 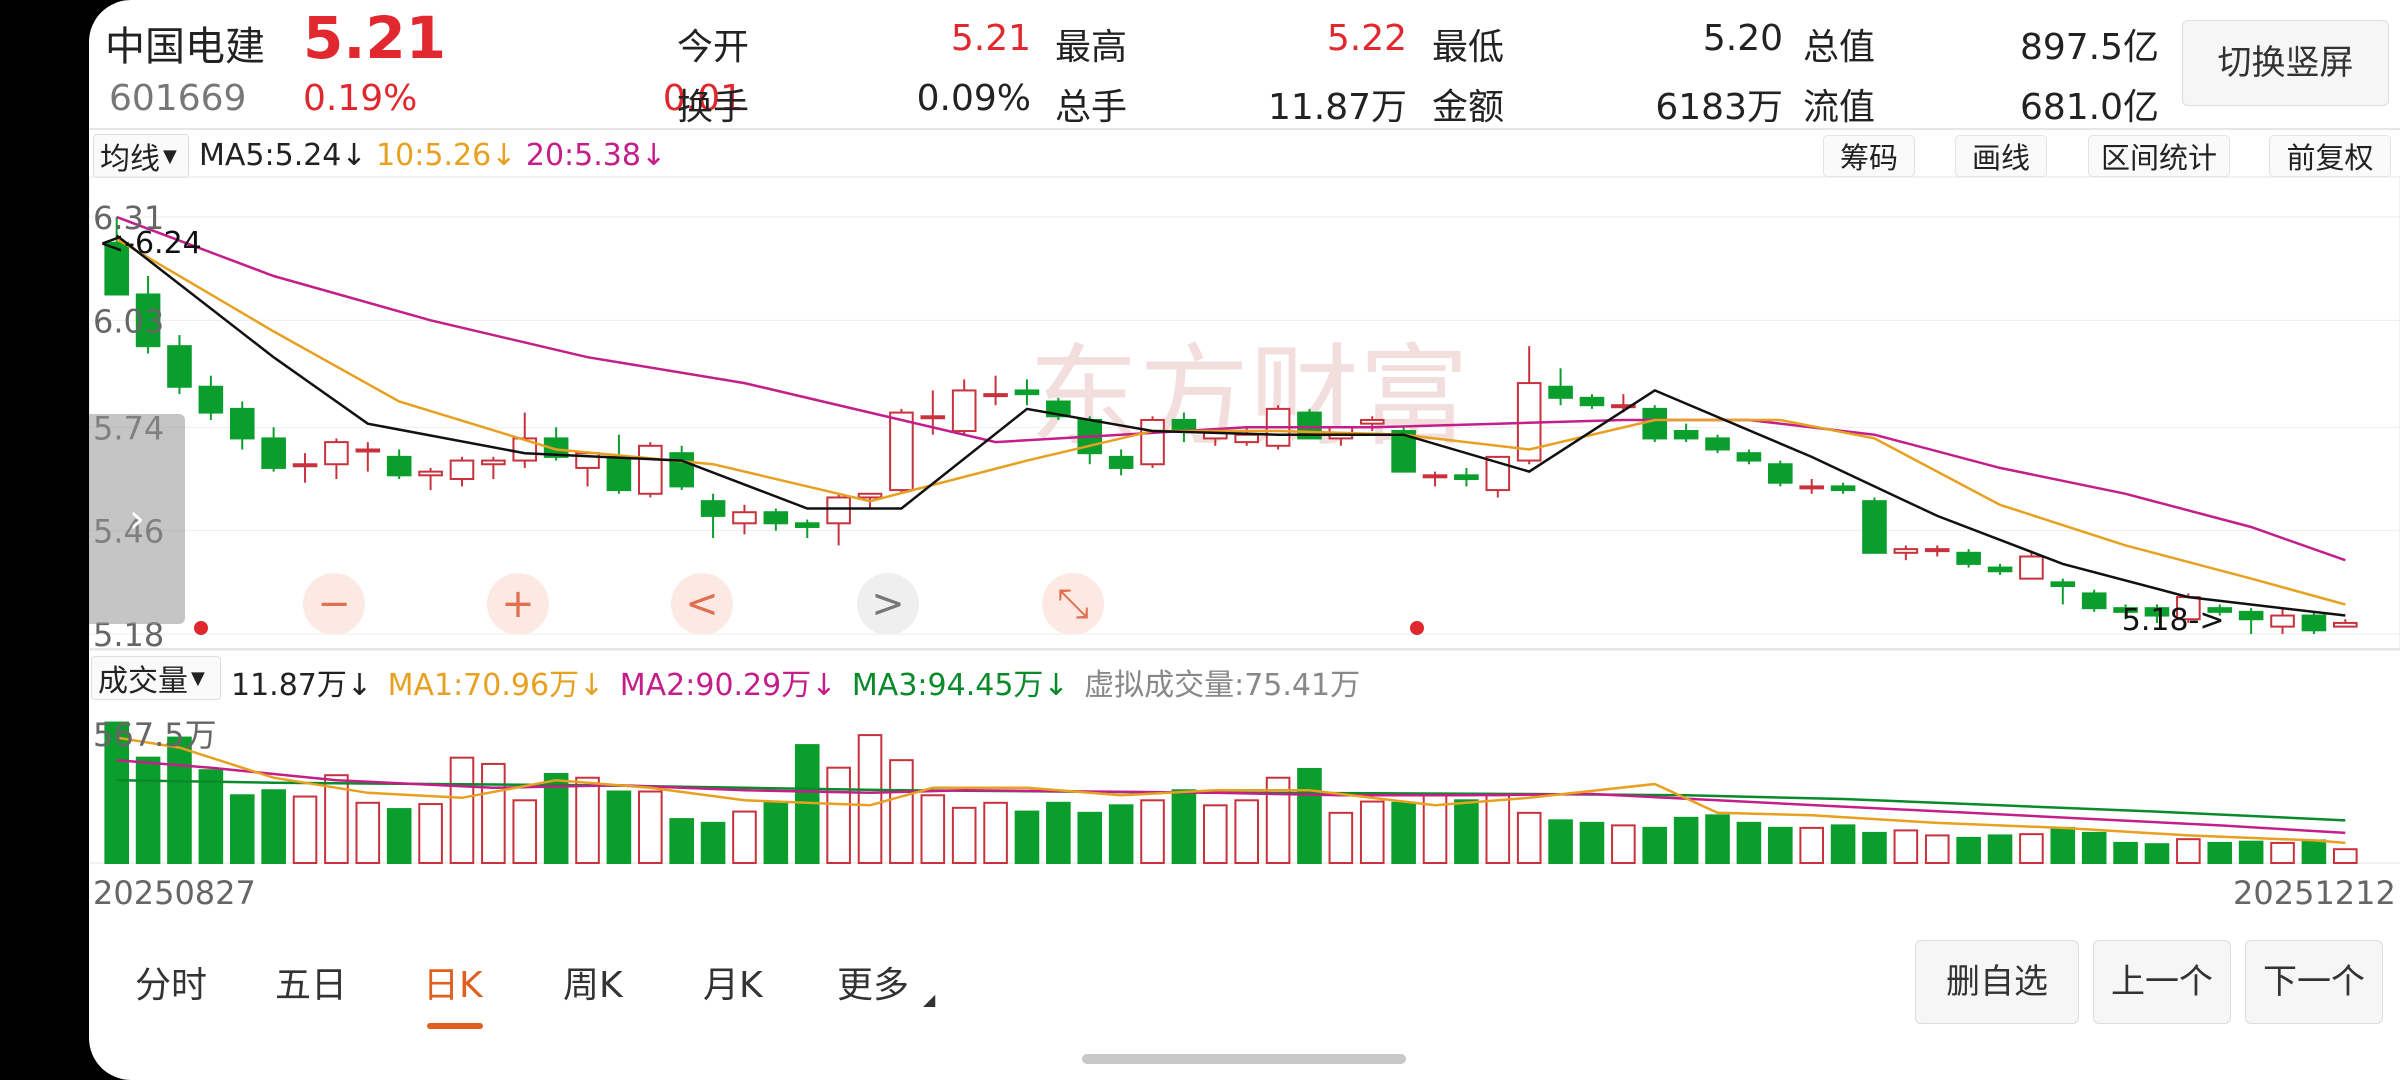 I want to click on reset-zoom-button: ⤡, so click(x=1073, y=604).